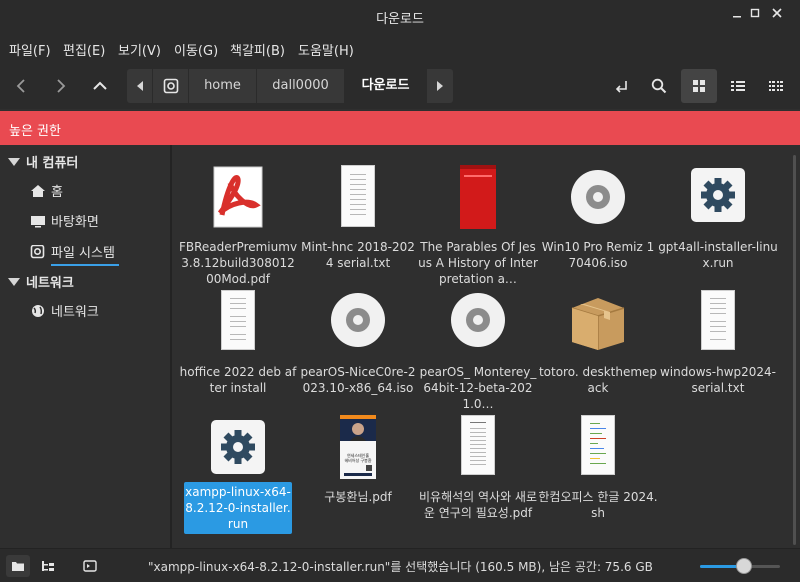 The height and width of the screenshot is (582, 800). I want to click on sidebar-item-label: 파일 시스템, so click(83, 253).